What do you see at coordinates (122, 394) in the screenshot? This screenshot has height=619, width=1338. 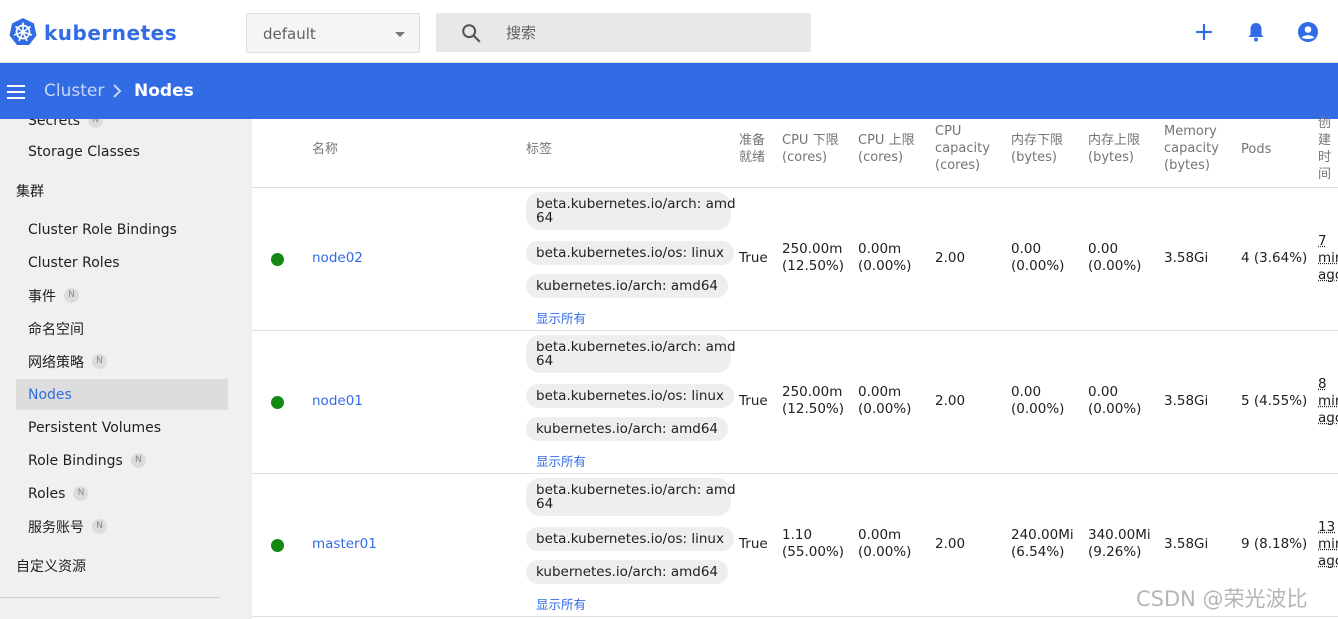 I see `sidebar-item-nodes: Nodes` at bounding box center [122, 394].